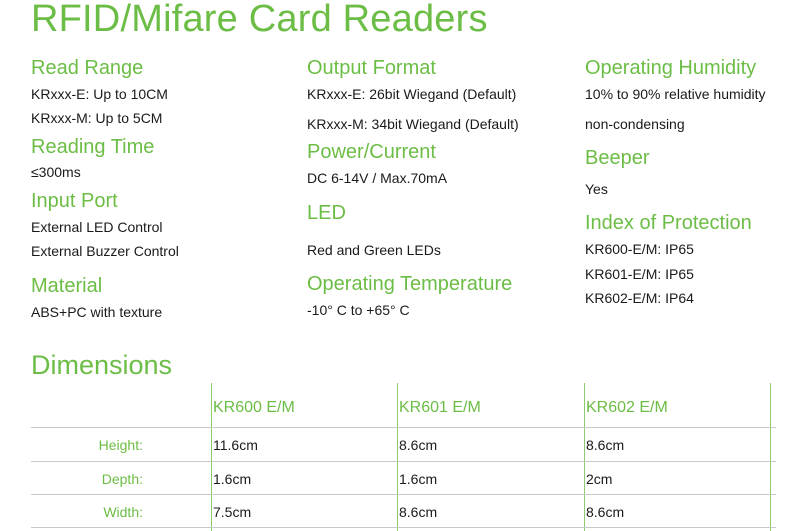 The image size is (800, 531). What do you see at coordinates (122, 479) in the screenshot?
I see `row-label-depth: Depth:` at bounding box center [122, 479].